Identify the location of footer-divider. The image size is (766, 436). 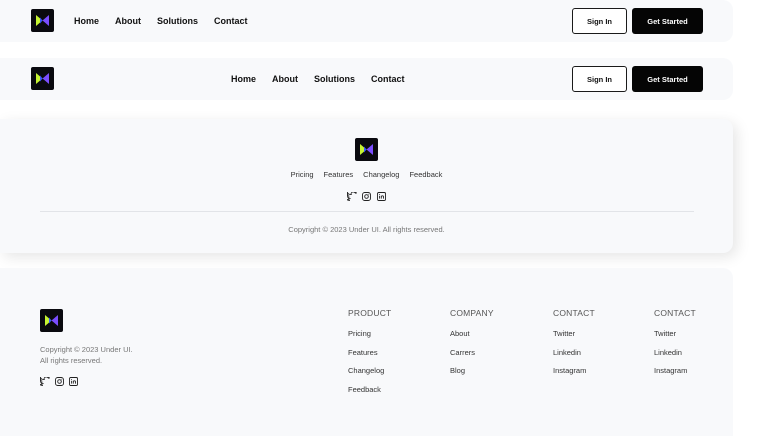
(367, 211).